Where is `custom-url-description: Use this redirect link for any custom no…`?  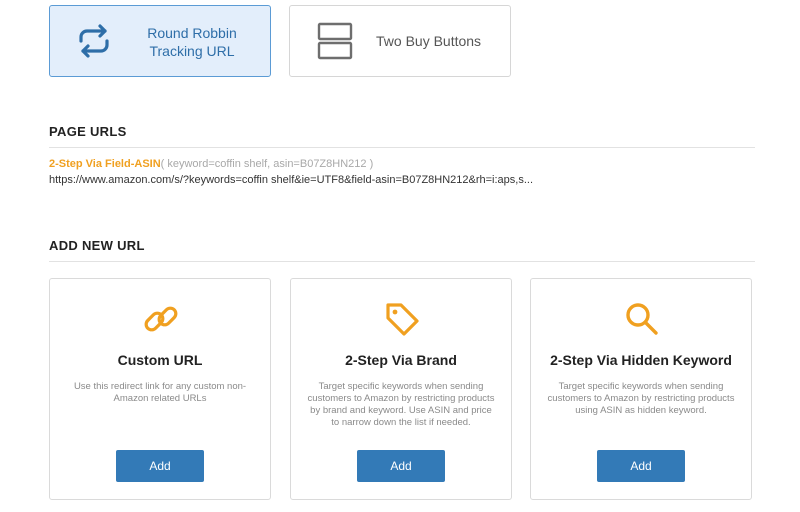
custom-url-description: Use this redirect link for any custom no… is located at coordinates (160, 392).